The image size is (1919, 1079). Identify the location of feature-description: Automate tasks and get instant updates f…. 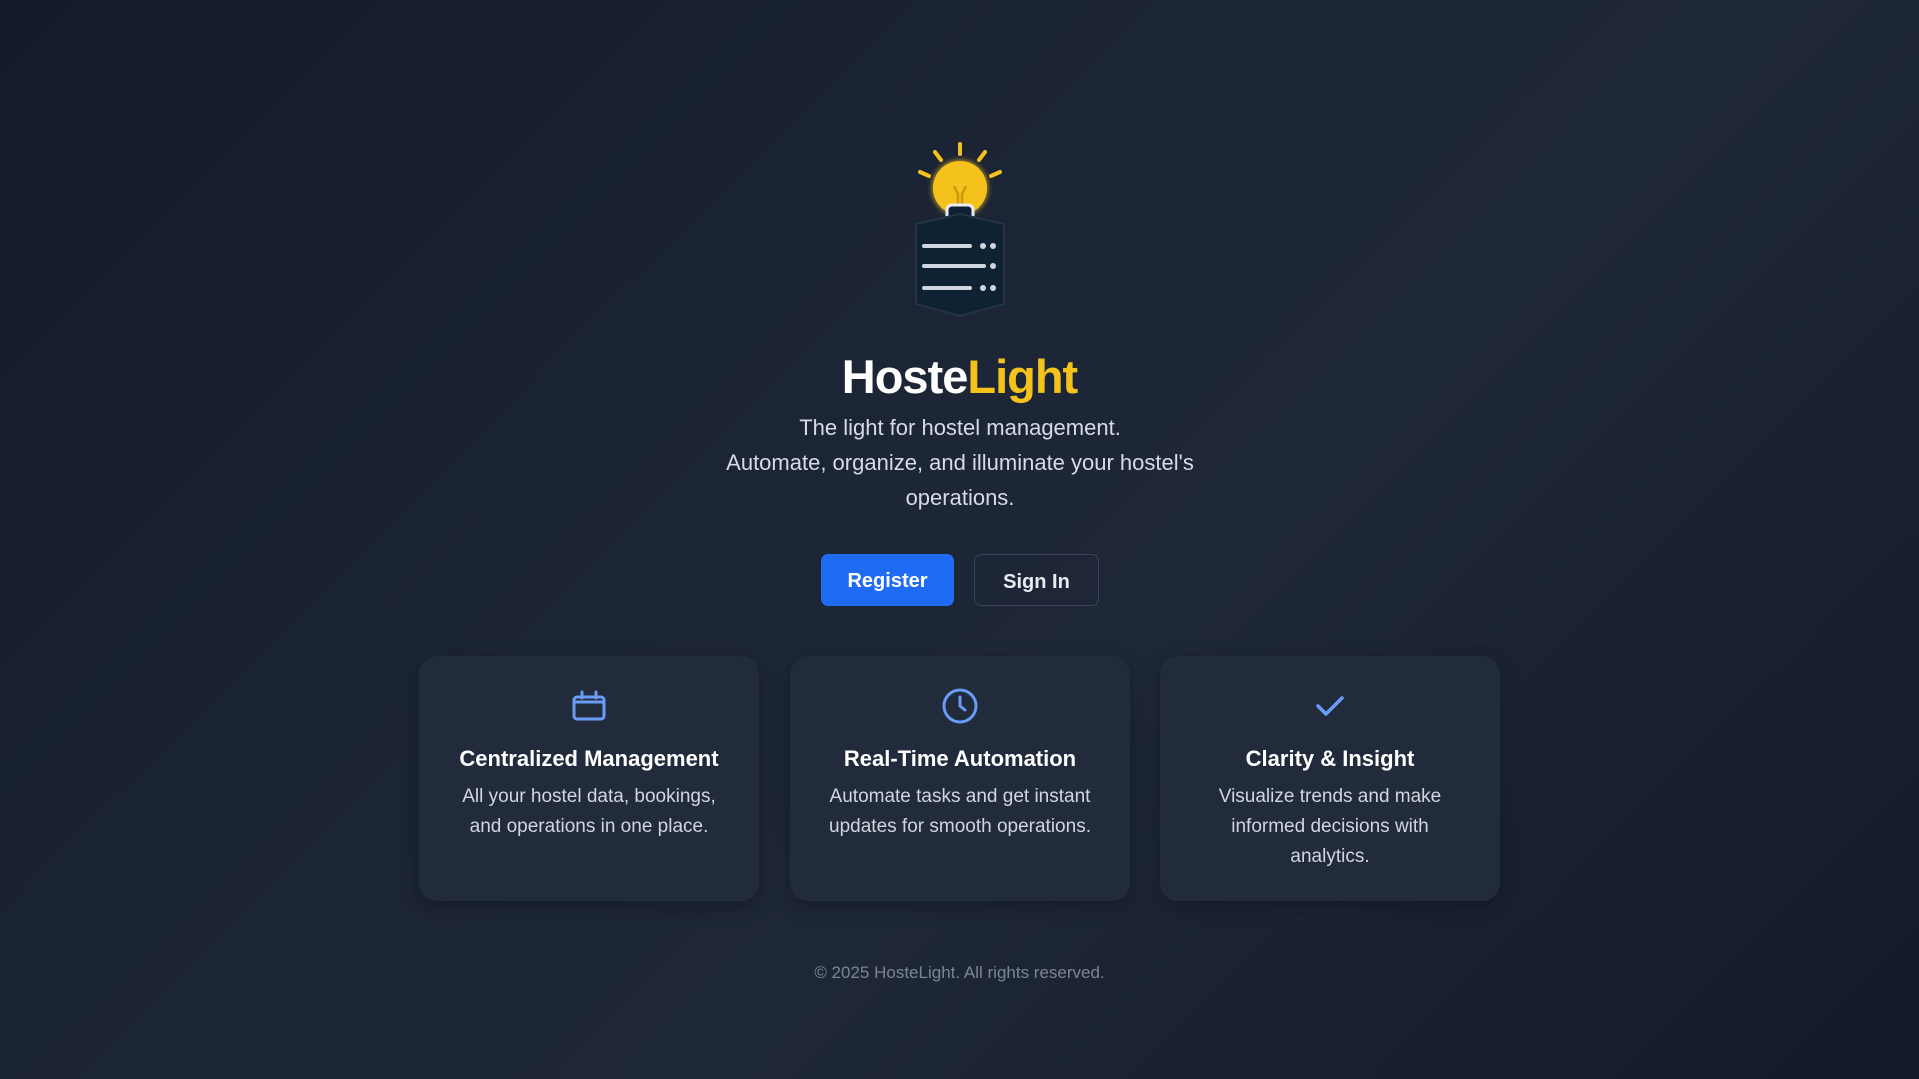
(960, 811).